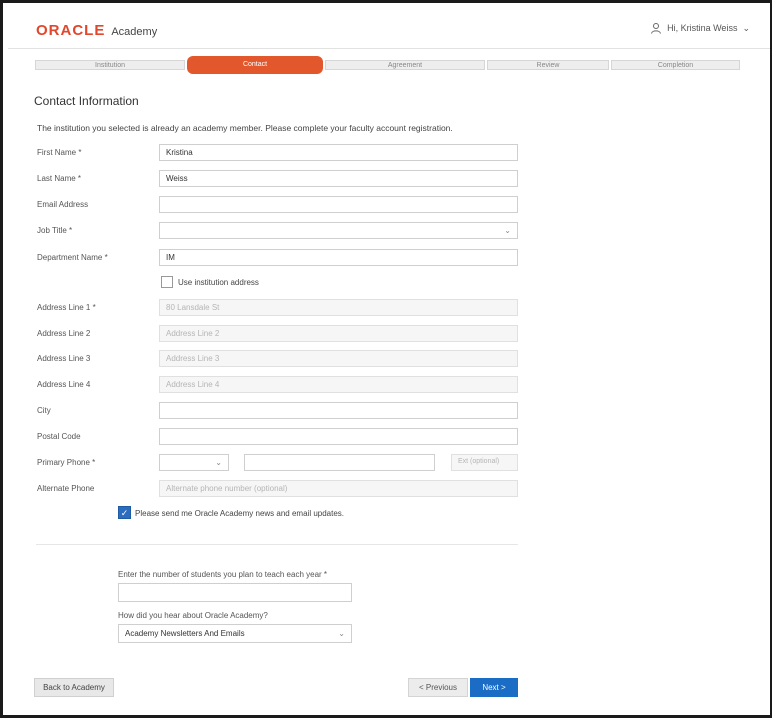 The image size is (778, 722). I want to click on address3-label: Address Line 3, so click(64, 358).